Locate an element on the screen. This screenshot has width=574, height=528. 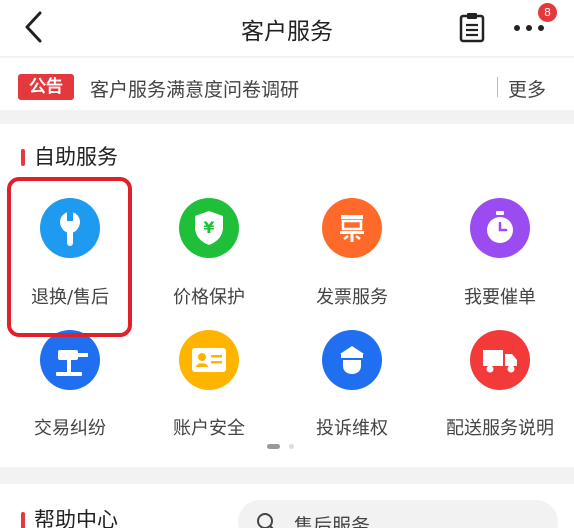
gavel-icon is located at coordinates (70, 360).